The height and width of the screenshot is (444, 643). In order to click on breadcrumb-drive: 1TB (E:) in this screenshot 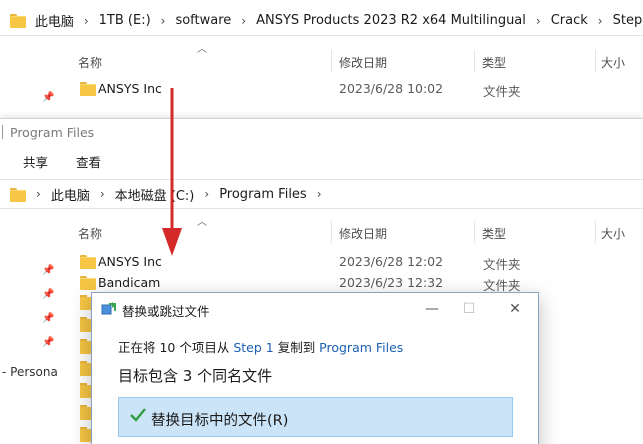, I will do `click(125, 20)`.